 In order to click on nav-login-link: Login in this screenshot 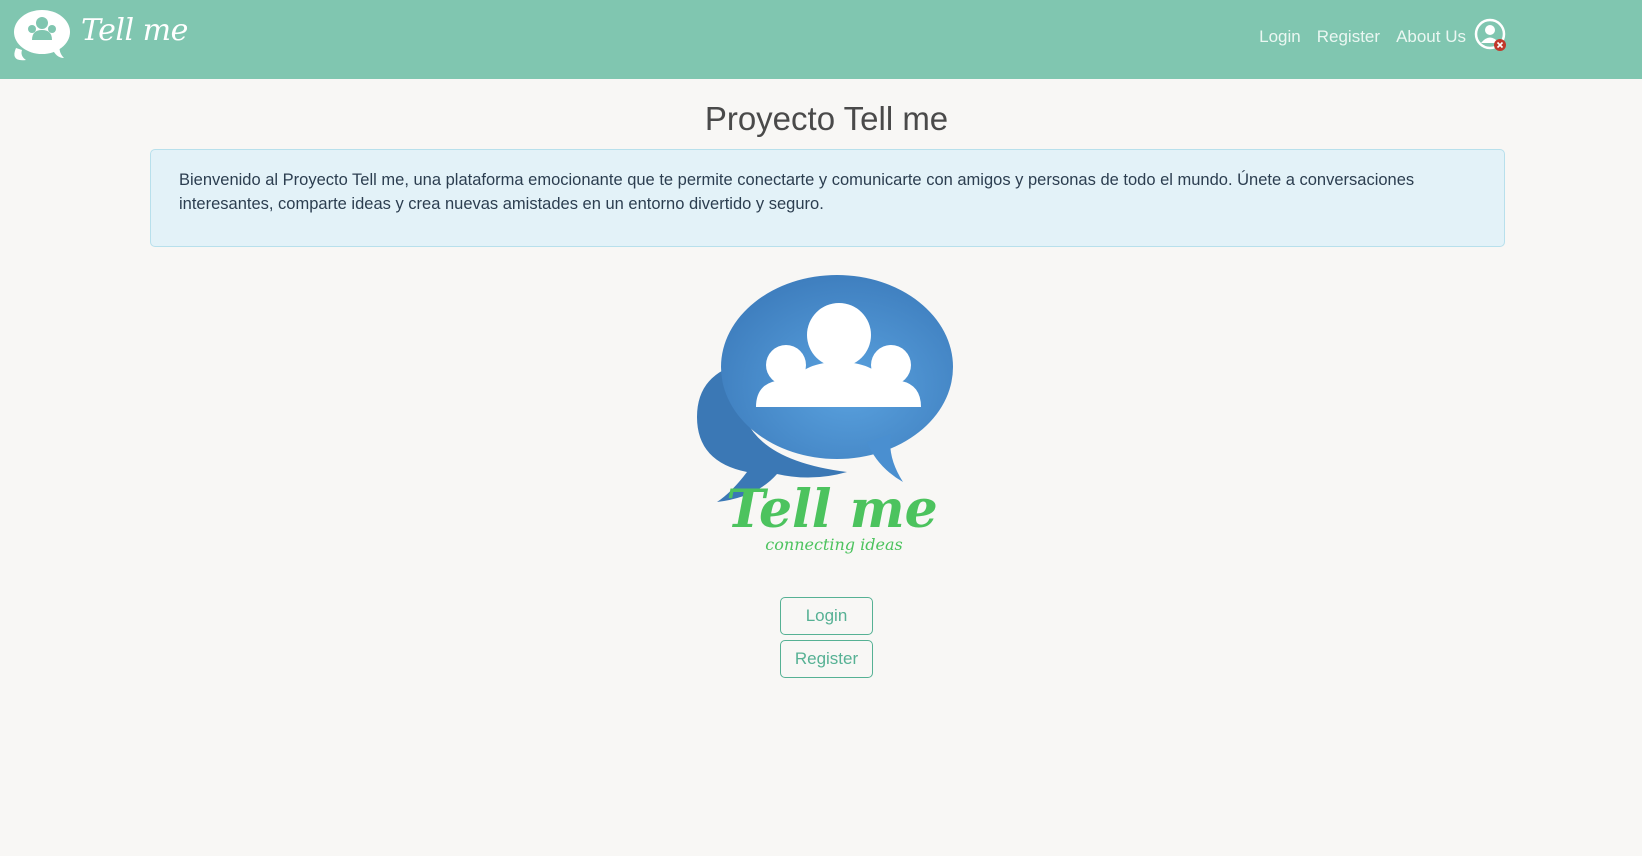, I will do `click(1280, 37)`.